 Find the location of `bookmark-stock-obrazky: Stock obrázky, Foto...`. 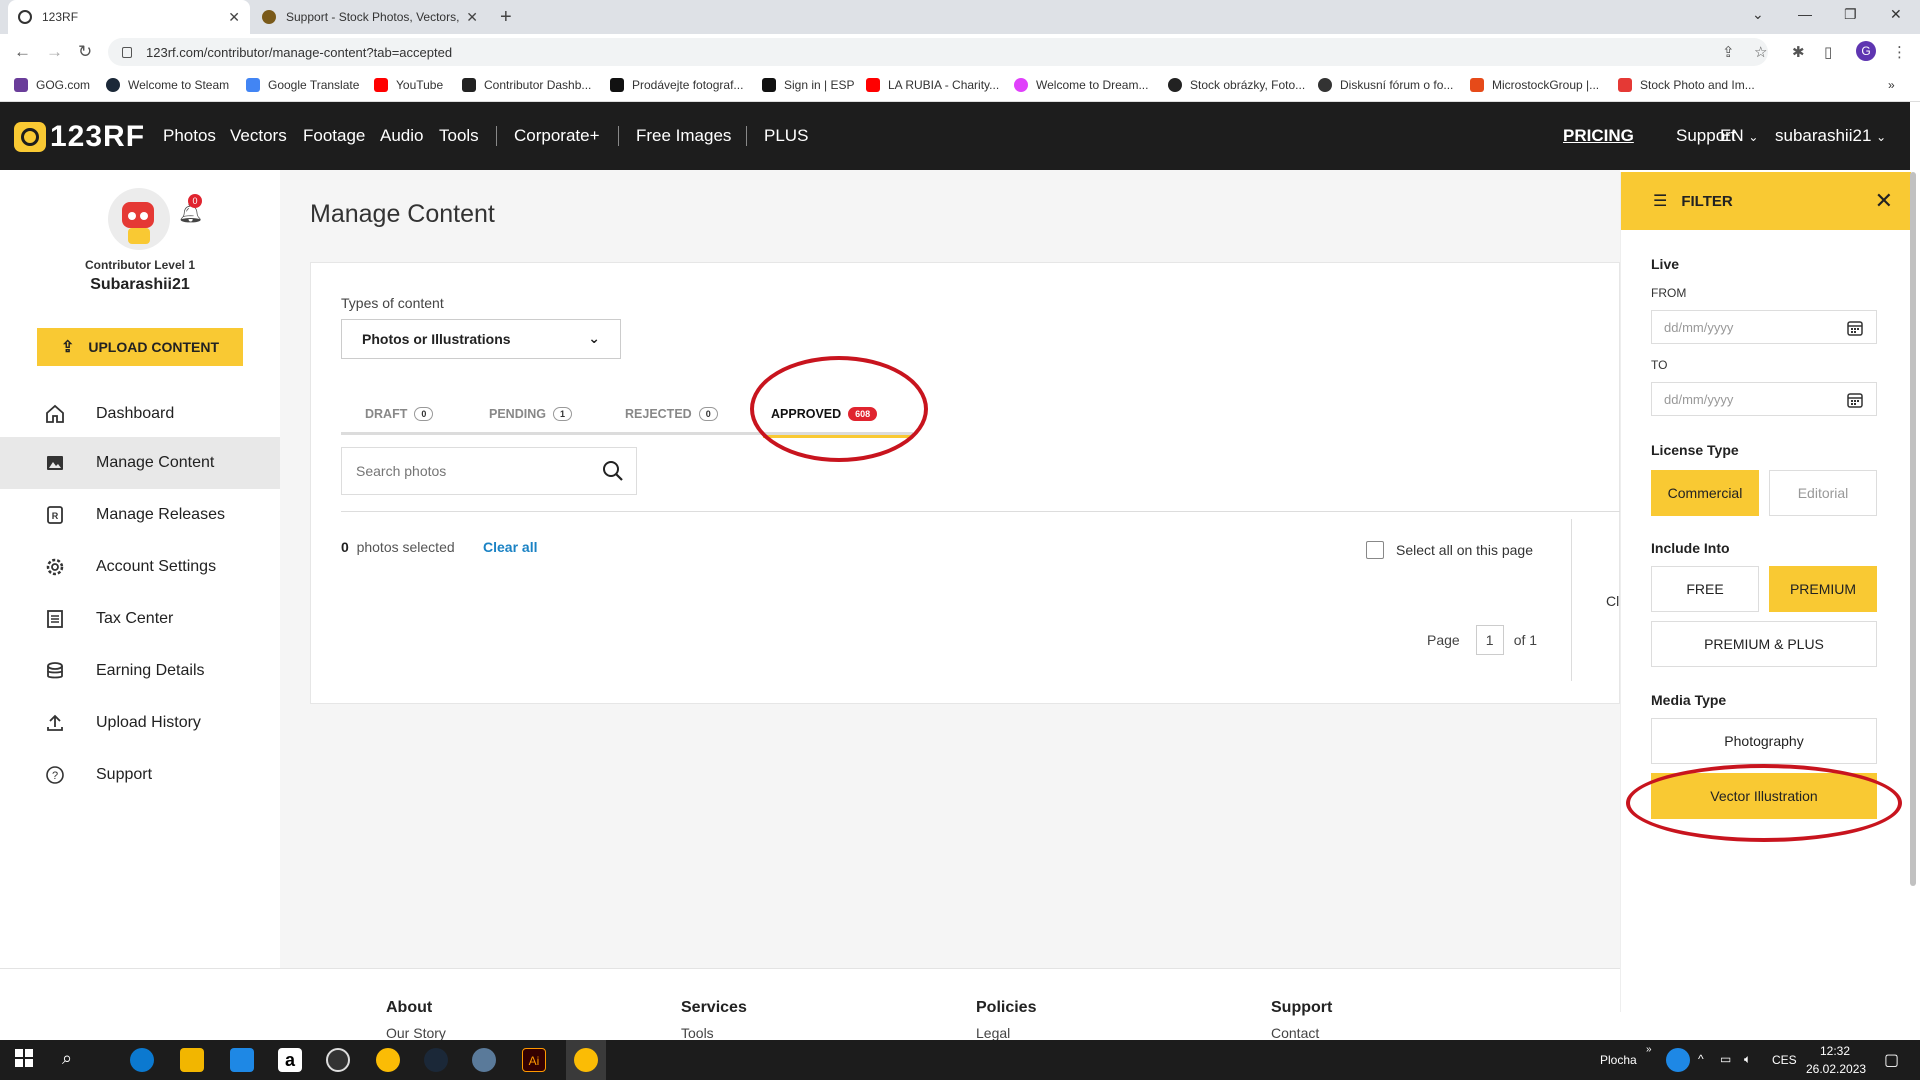

bookmark-stock-obrazky: Stock obrázky, Foto... is located at coordinates (1236, 85).